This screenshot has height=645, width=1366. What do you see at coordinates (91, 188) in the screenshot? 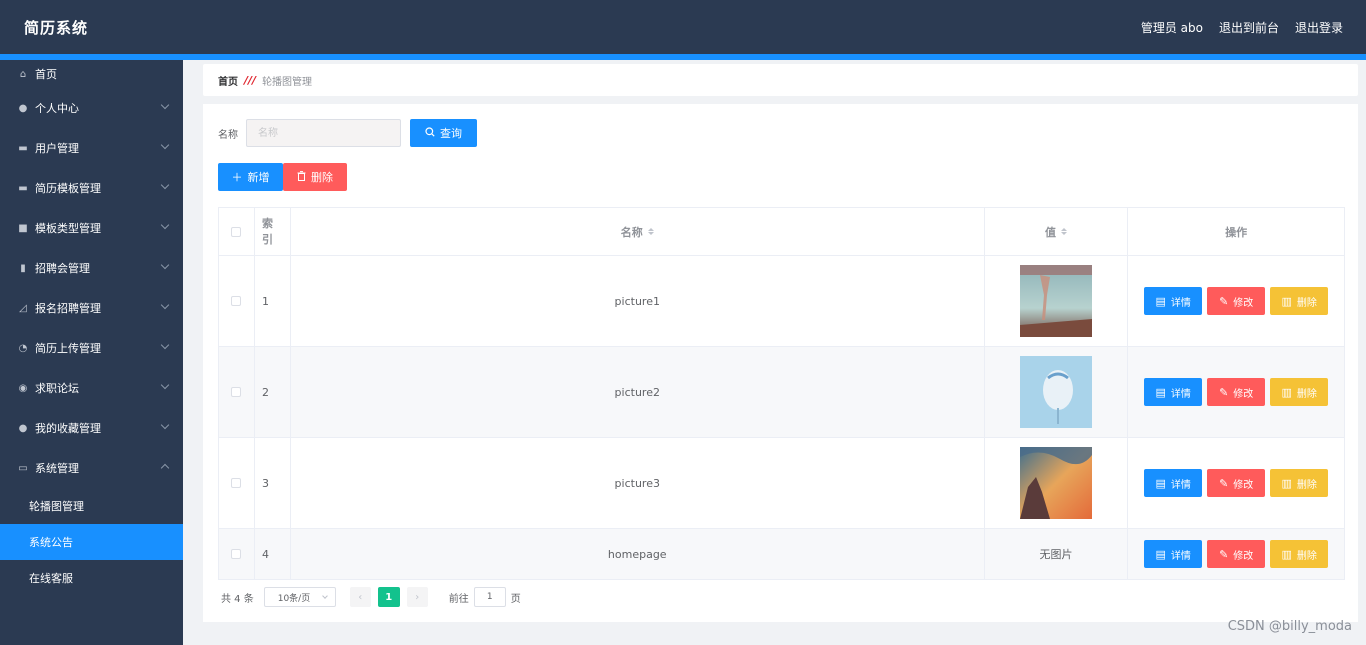
I see `sidebar-item-resume-template: ▬ 简历模板管理` at bounding box center [91, 188].